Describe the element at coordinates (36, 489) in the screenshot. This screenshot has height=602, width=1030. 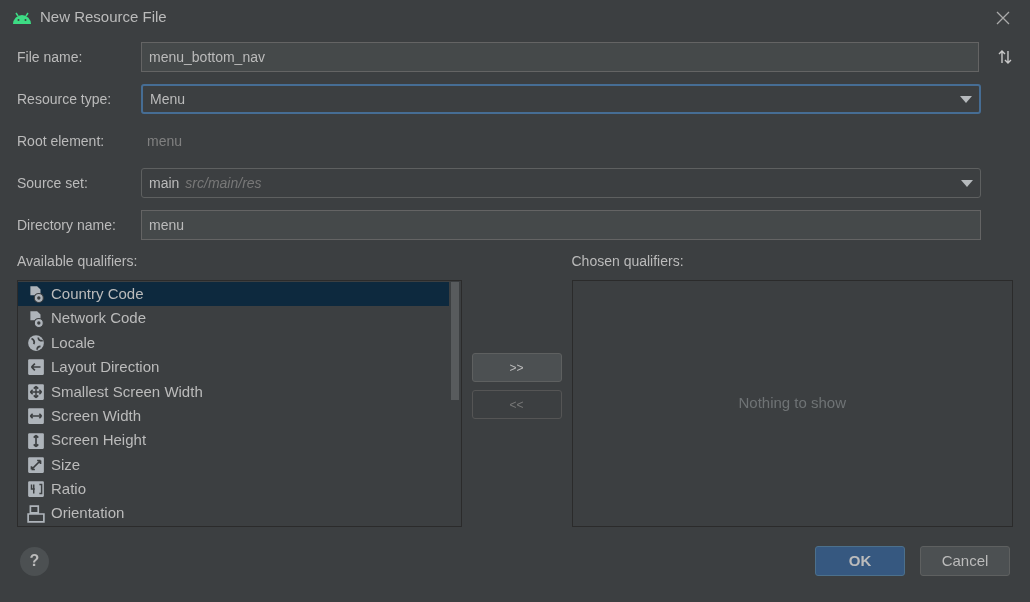
I see `ratio-icon` at that location.